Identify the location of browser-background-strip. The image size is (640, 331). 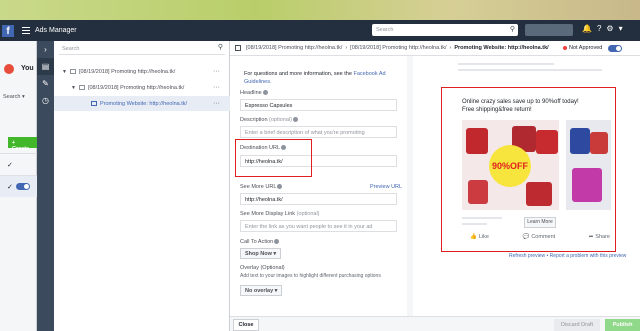
(320, 10).